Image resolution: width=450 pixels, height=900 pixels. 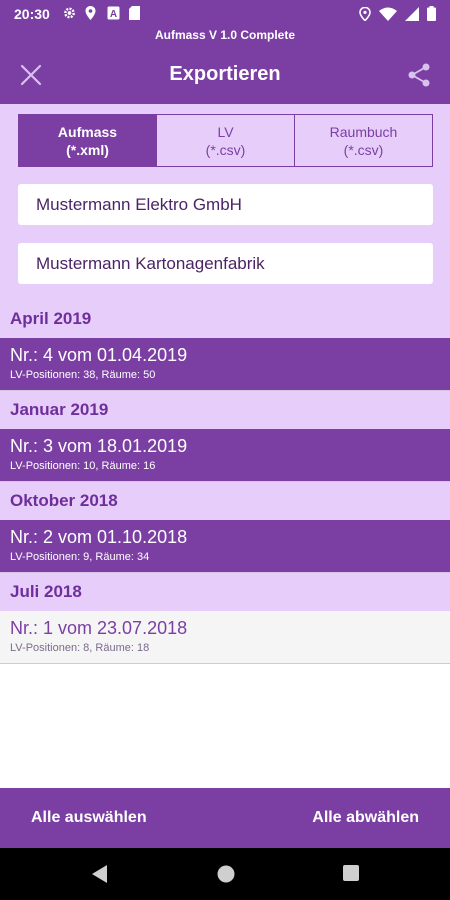 I want to click on list-item-title: Nr.: 3 vom 18.01.2019, so click(x=99, y=446).